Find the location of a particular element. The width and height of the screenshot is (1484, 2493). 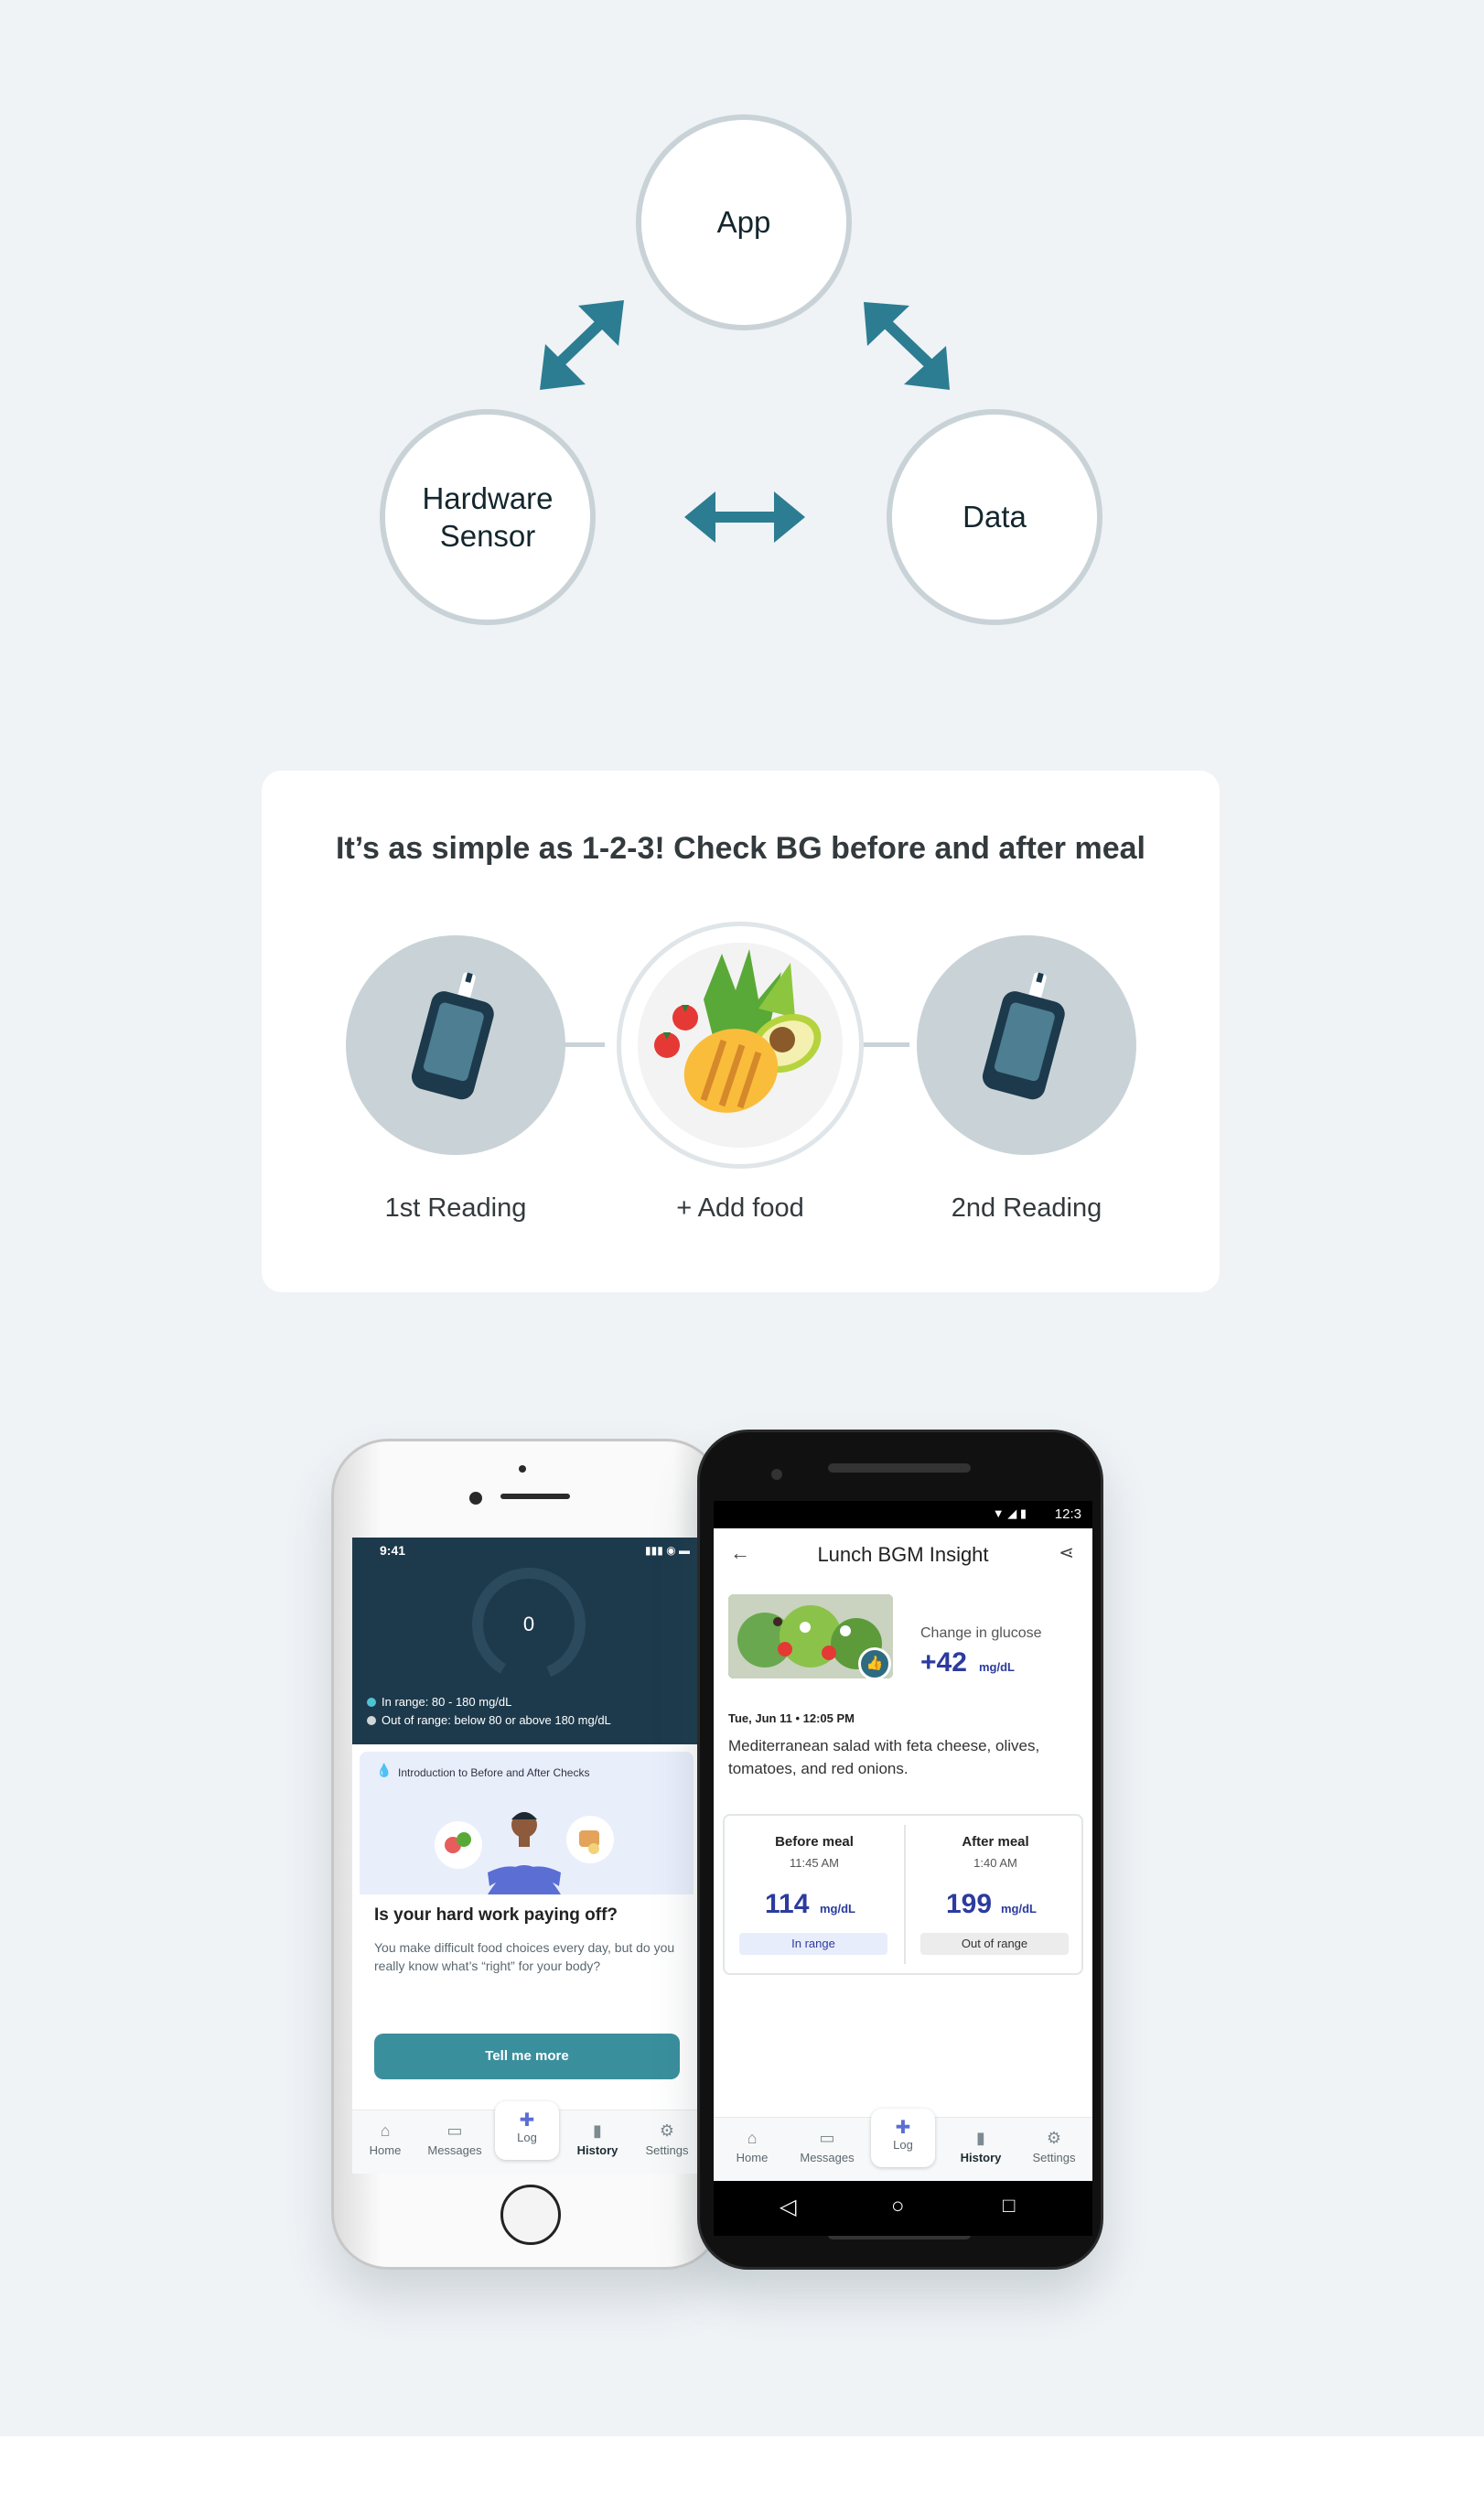

before-meal-time: 11:45 AM is located at coordinates (814, 1863).